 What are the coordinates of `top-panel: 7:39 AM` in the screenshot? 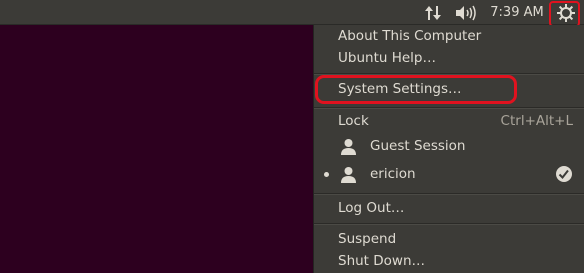 It's located at (292, 12).